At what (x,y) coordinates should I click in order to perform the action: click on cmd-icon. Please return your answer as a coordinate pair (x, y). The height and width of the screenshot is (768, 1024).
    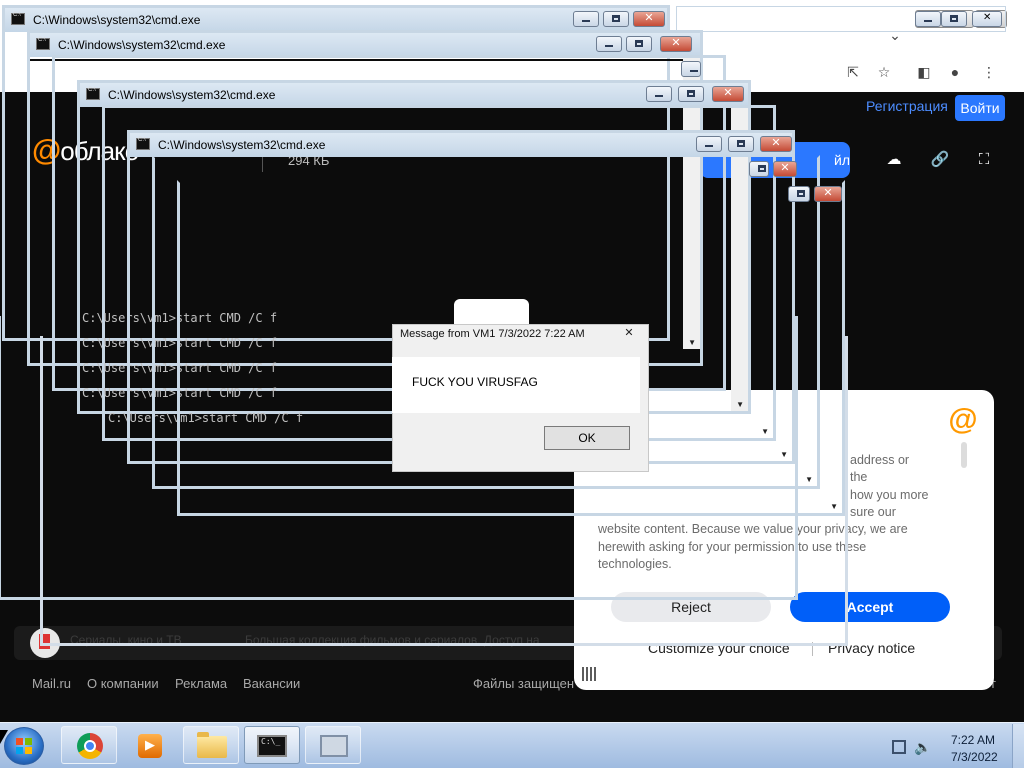
    Looking at the image, I should click on (272, 746).